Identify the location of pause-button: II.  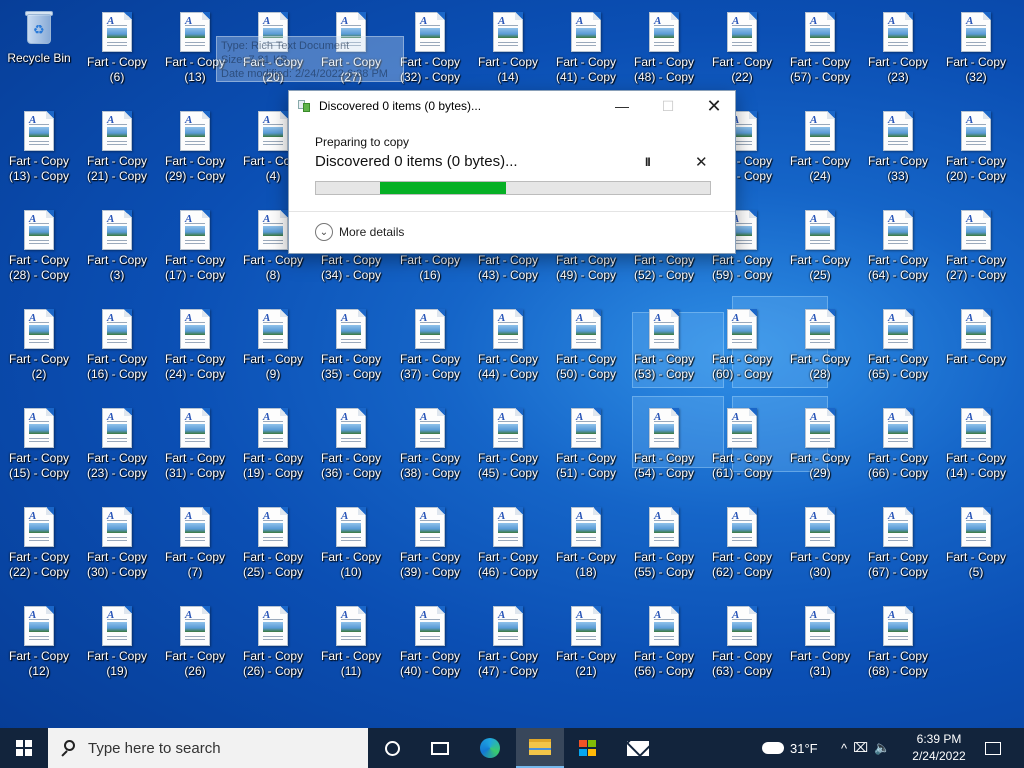
(648, 162).